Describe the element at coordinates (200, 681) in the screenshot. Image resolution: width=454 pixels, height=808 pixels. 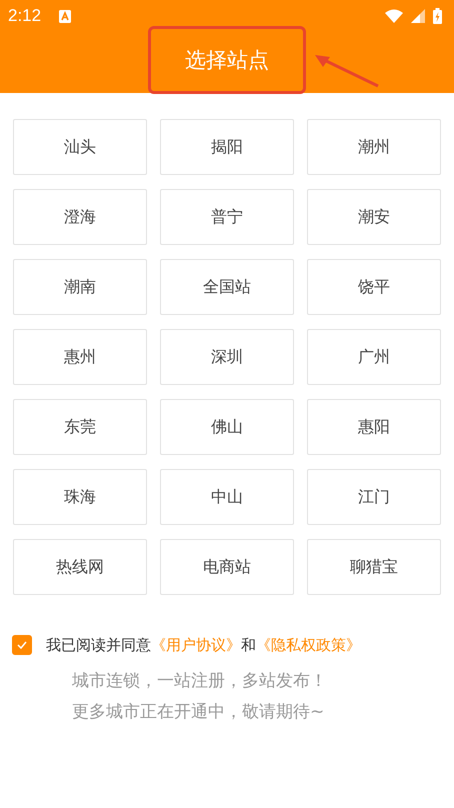
I see `notice-text: 城市连锁，一站注册，多站发布！` at that location.